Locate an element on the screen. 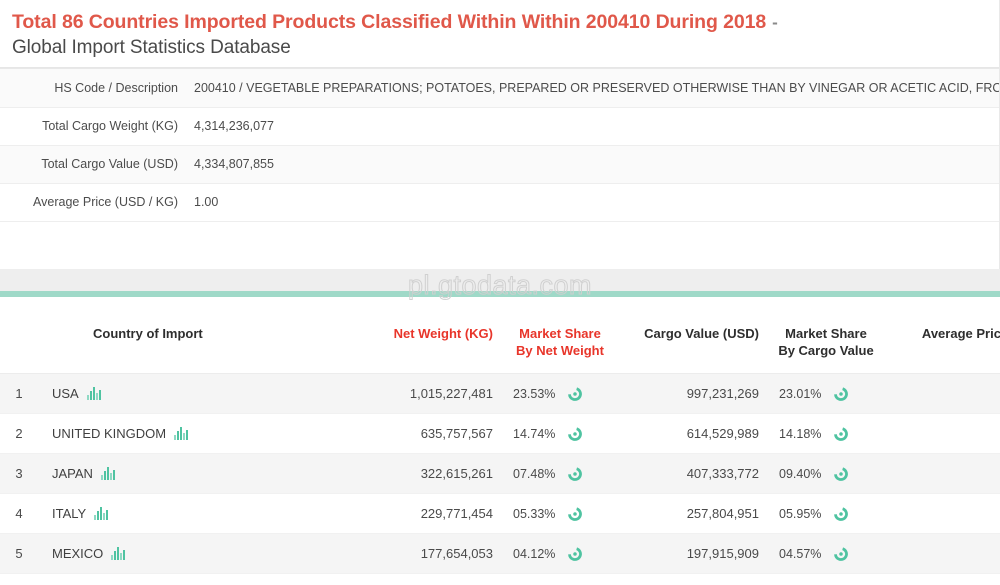 The image size is (1000, 585). summary-row: Total Cargo Value (USD) 4,334,807,855 is located at coordinates (500, 164).